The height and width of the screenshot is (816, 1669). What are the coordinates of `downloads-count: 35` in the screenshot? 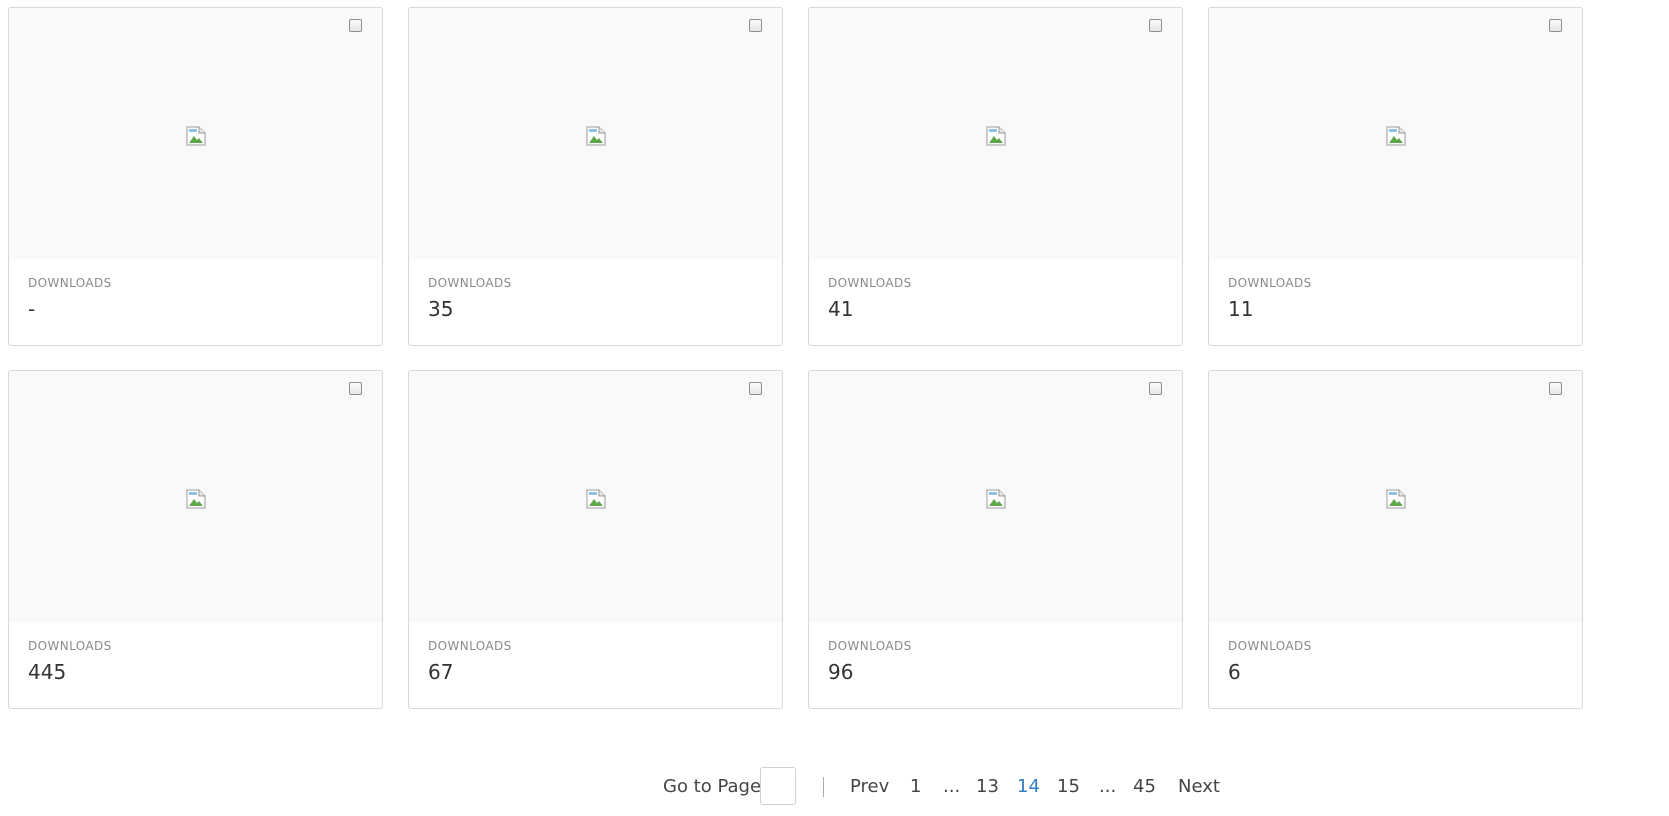 It's located at (441, 309).